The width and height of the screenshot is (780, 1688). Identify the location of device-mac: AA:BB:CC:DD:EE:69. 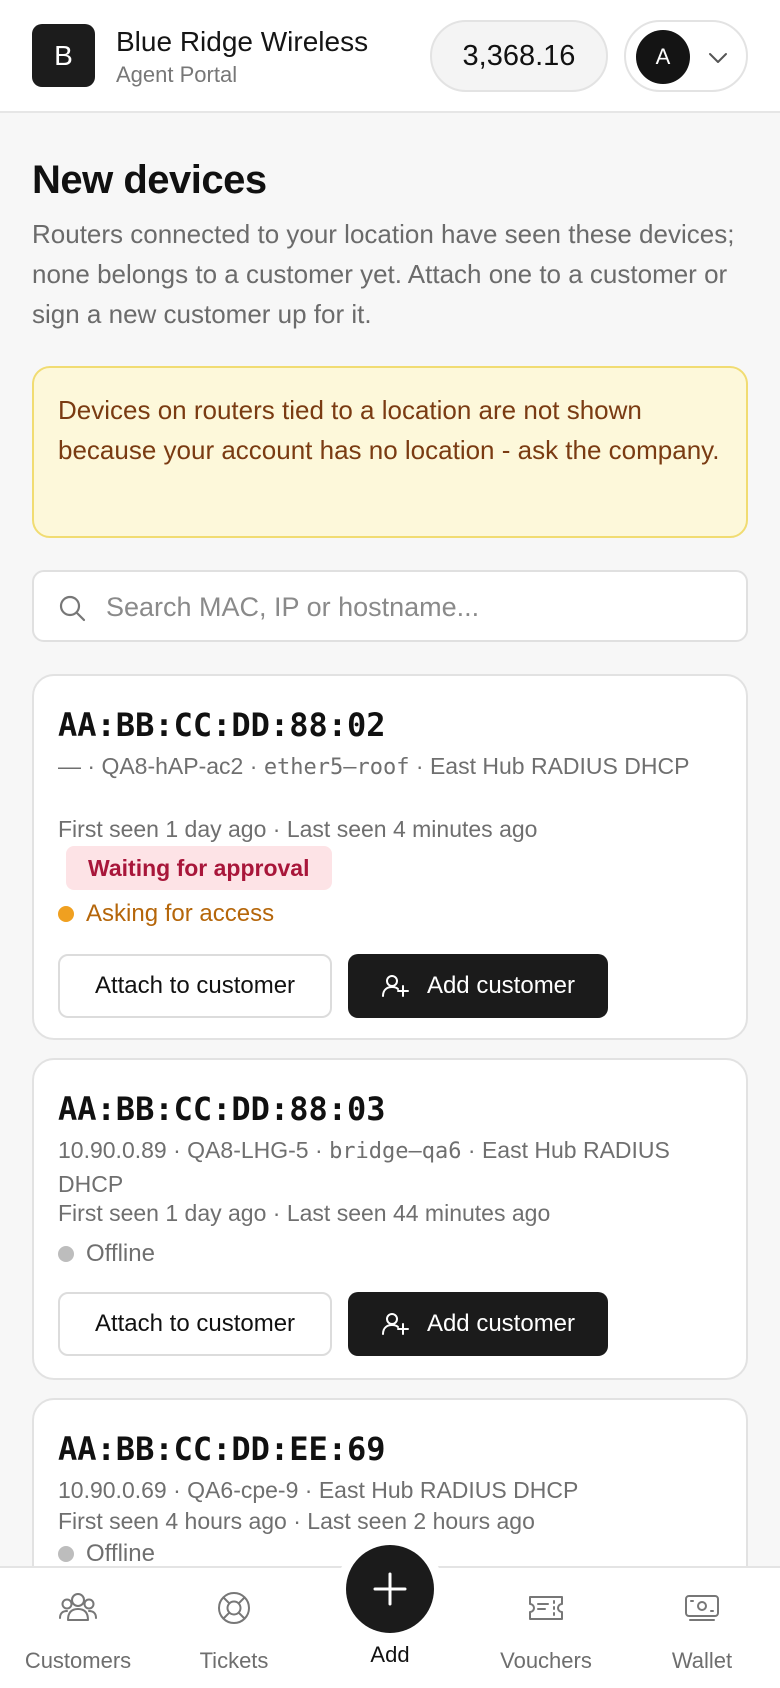
(222, 1449).